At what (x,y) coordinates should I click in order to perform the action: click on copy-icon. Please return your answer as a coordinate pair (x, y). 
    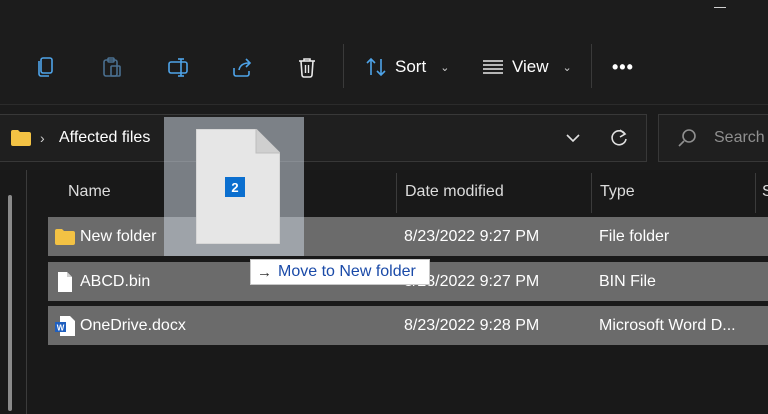
    Looking at the image, I should click on (45, 67).